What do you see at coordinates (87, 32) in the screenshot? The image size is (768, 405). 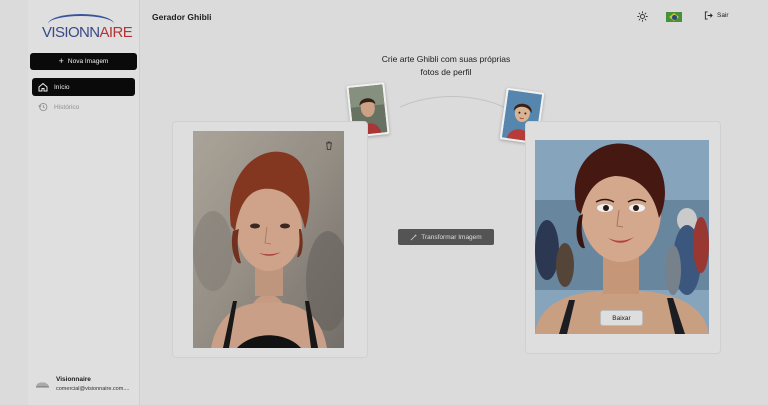 I see `logo-text: VISIONNAIRE` at bounding box center [87, 32].